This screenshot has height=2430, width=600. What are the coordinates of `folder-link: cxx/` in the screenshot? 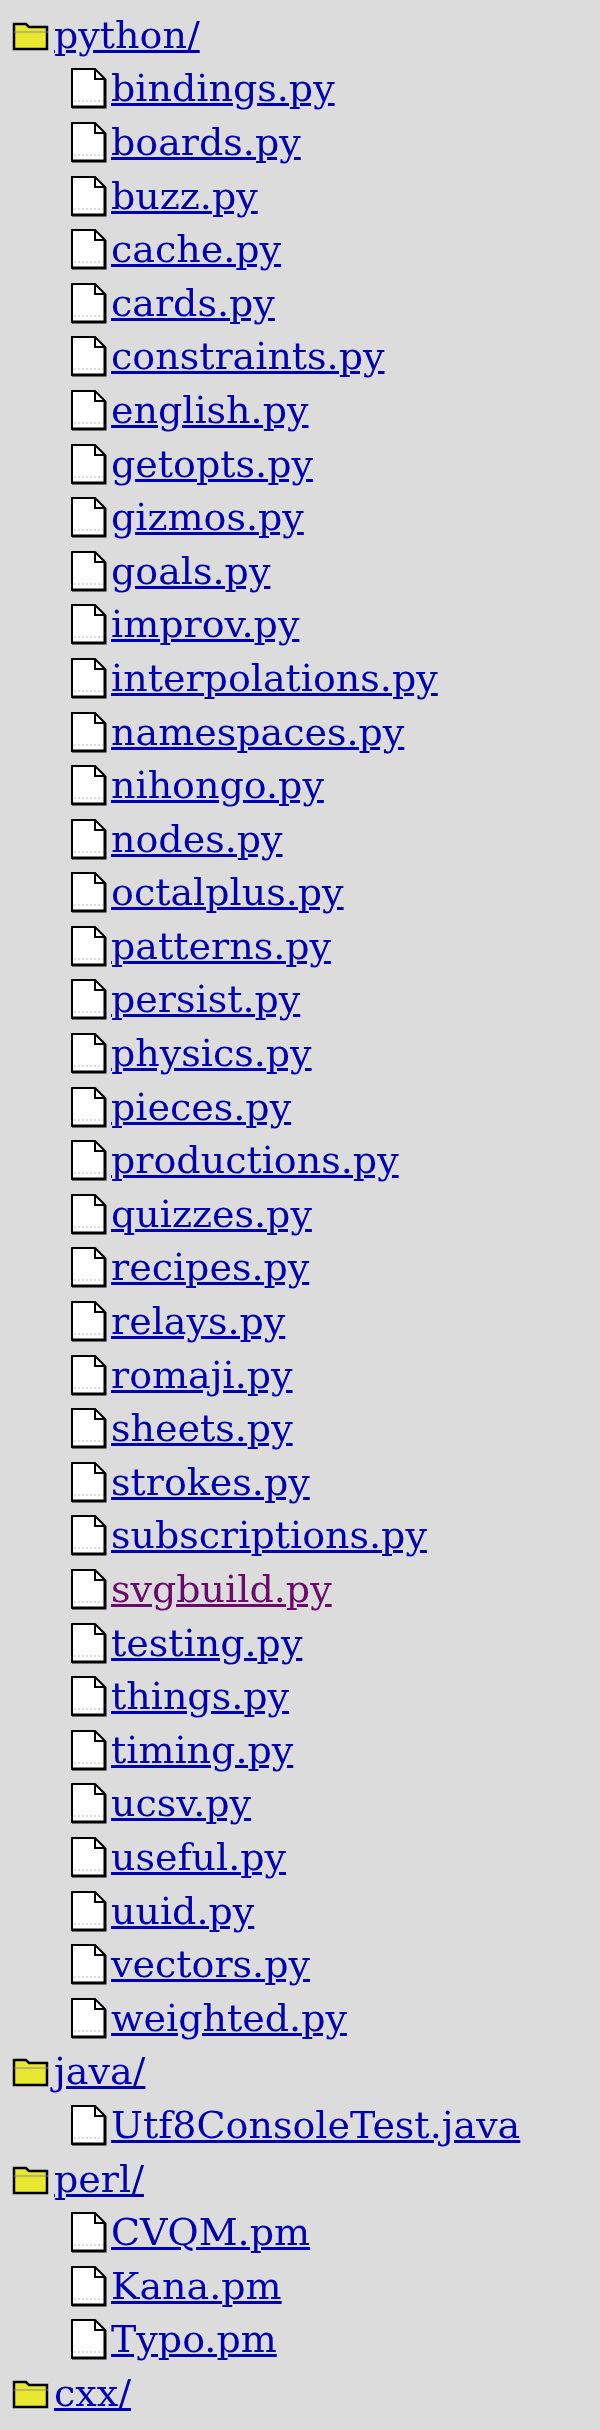 It's located at (92, 2392).